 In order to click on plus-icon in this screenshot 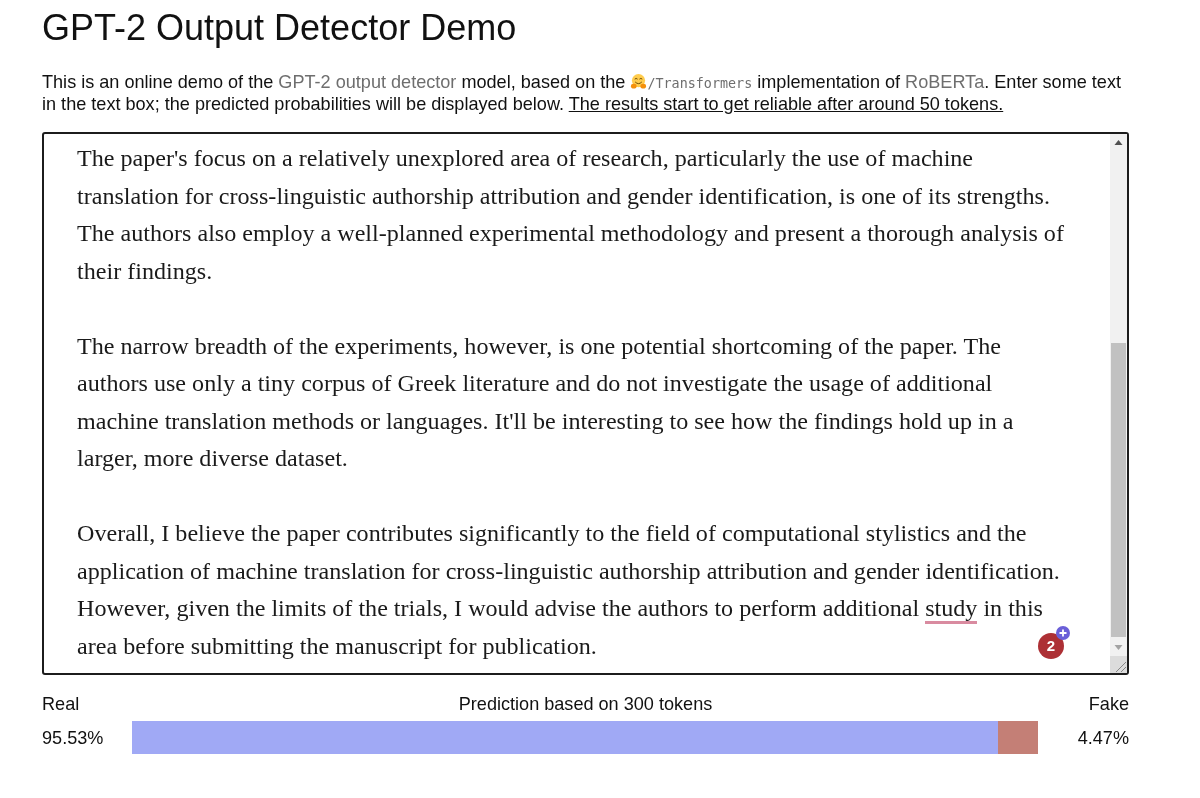, I will do `click(1063, 633)`.